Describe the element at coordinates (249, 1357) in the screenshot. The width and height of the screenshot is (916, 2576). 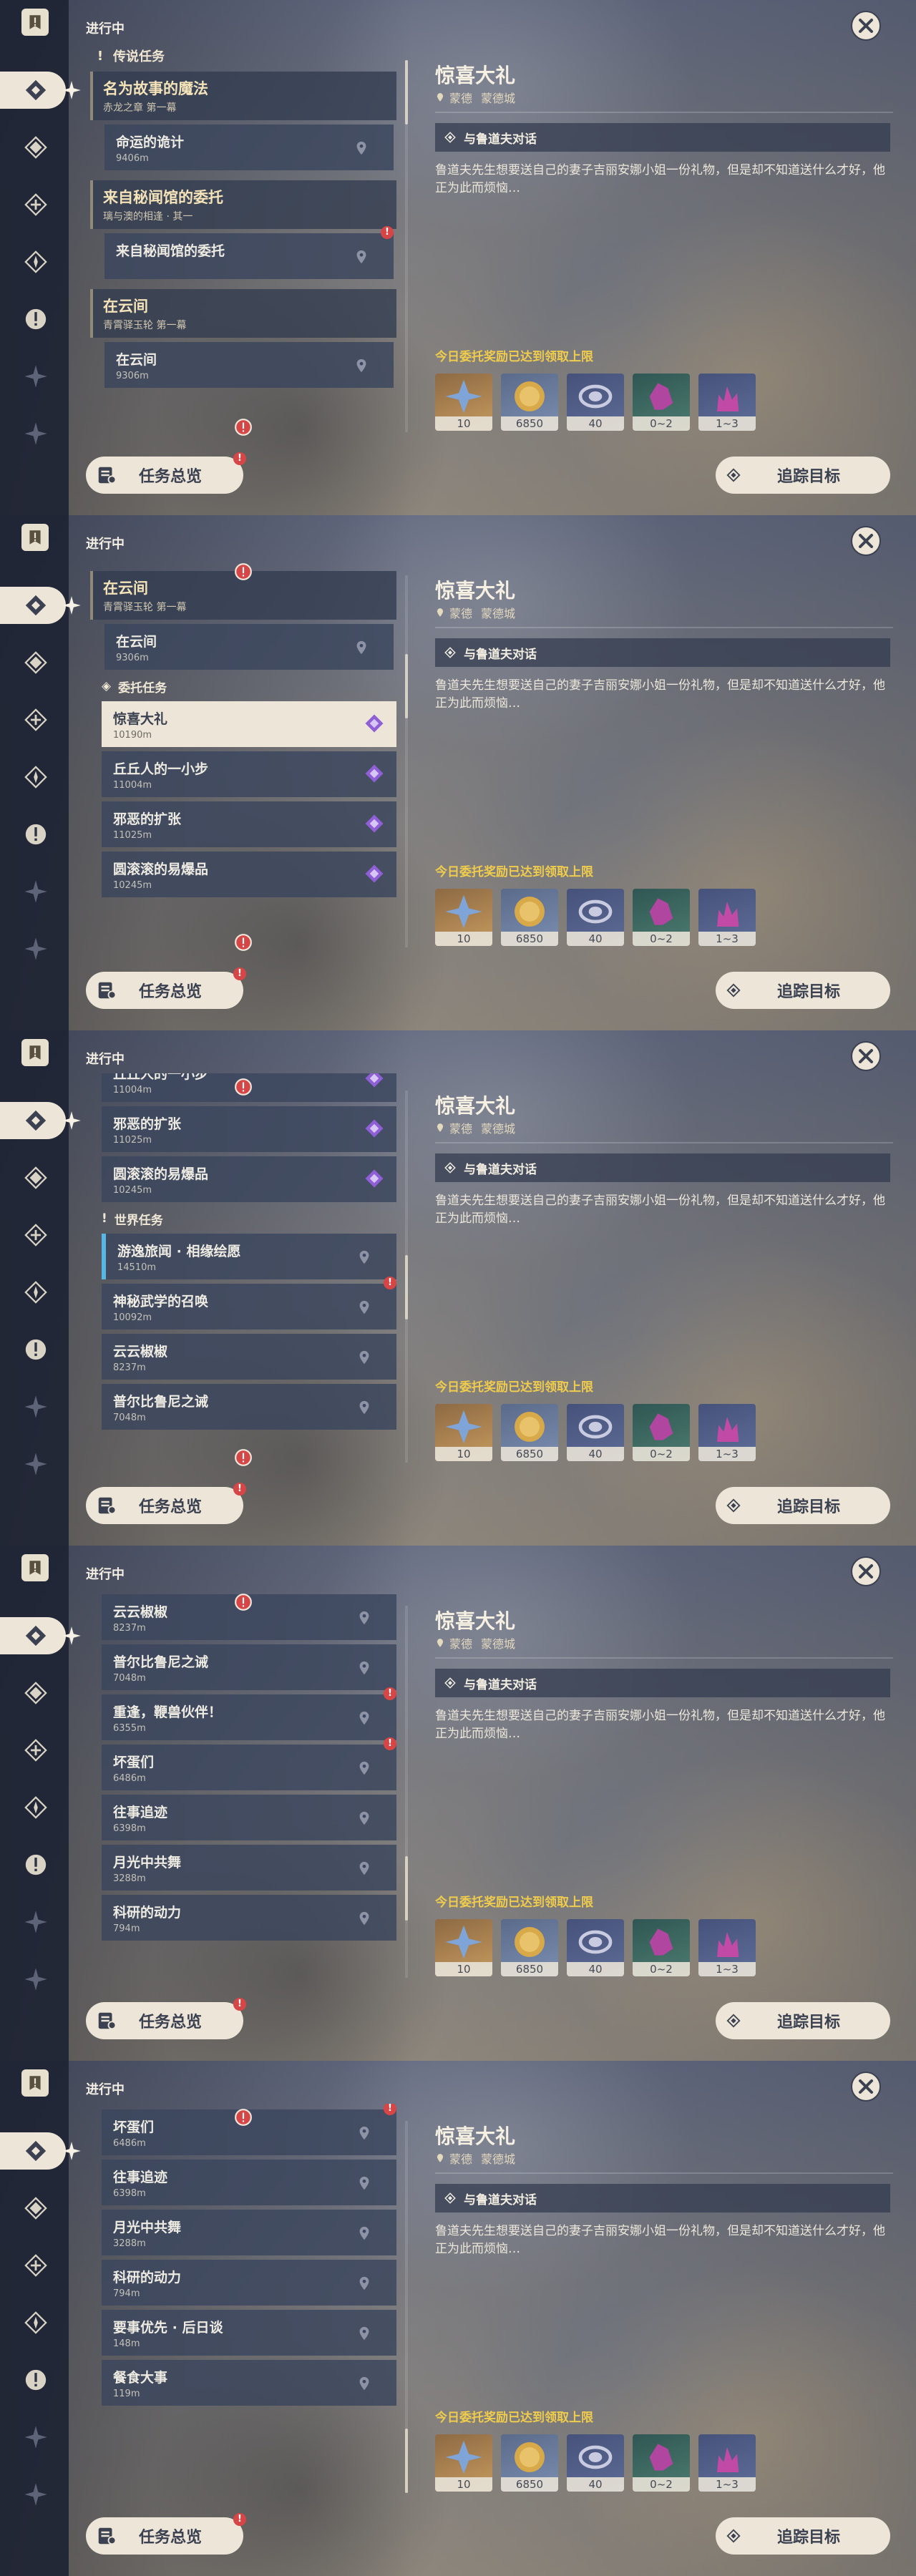
I see `quest-row: 云云椒椒 8237m` at that location.